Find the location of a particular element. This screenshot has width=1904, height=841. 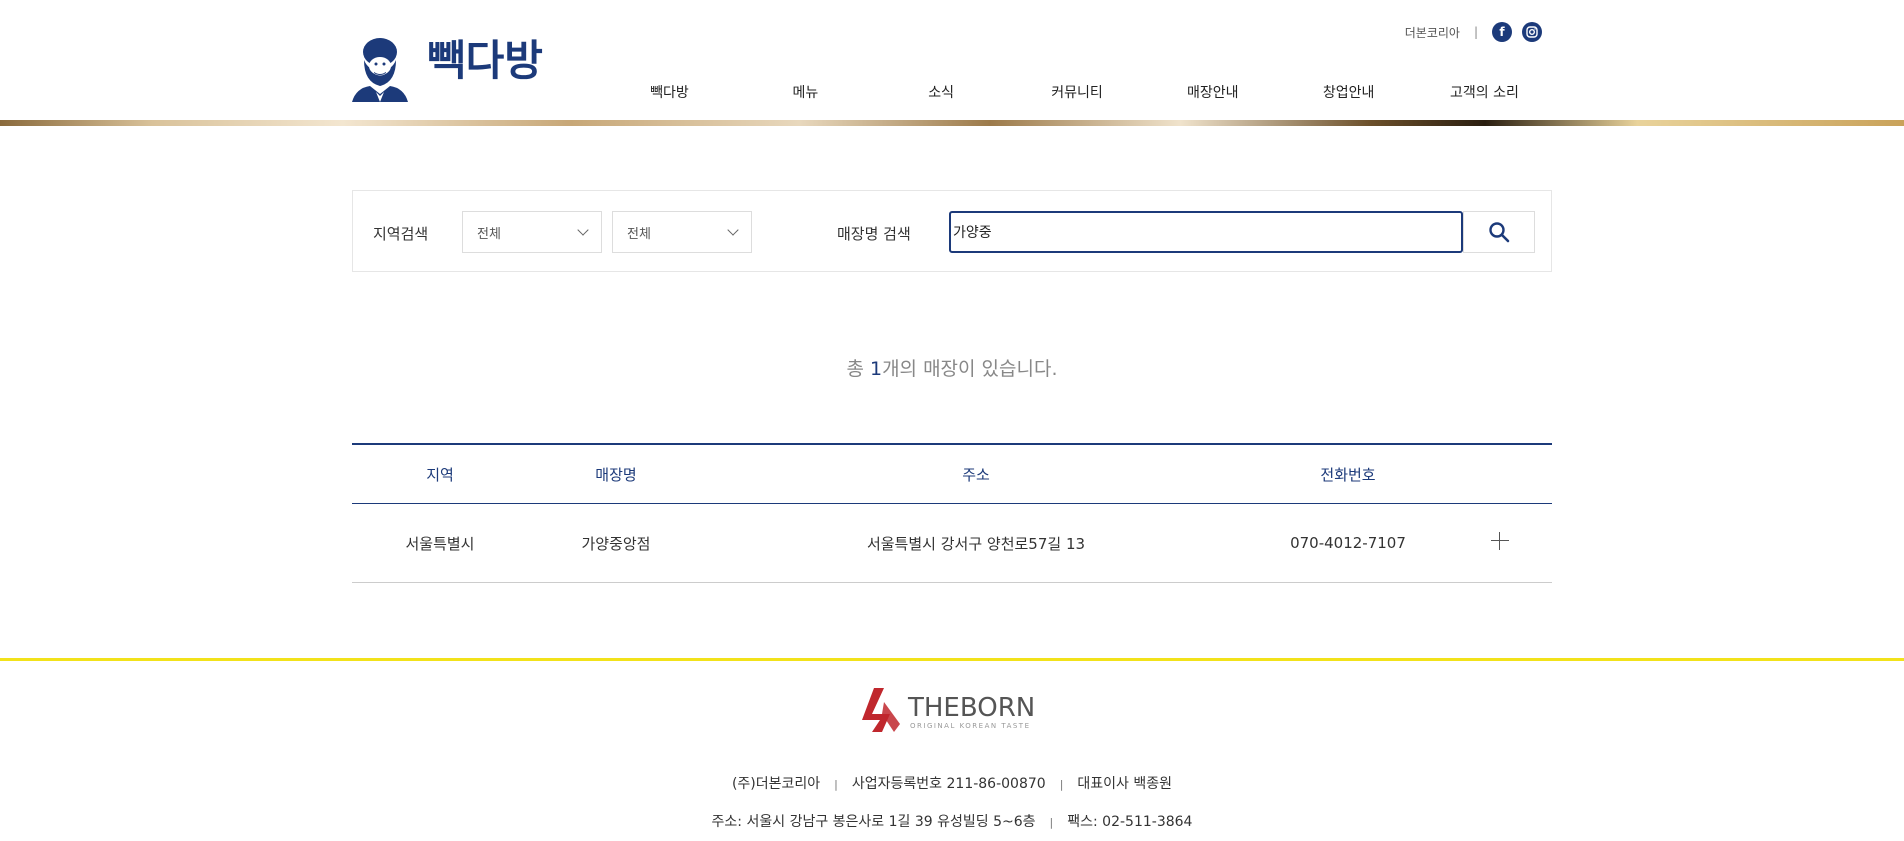

footer-ceo: 대표이사 백종원 is located at coordinates (1125, 784).